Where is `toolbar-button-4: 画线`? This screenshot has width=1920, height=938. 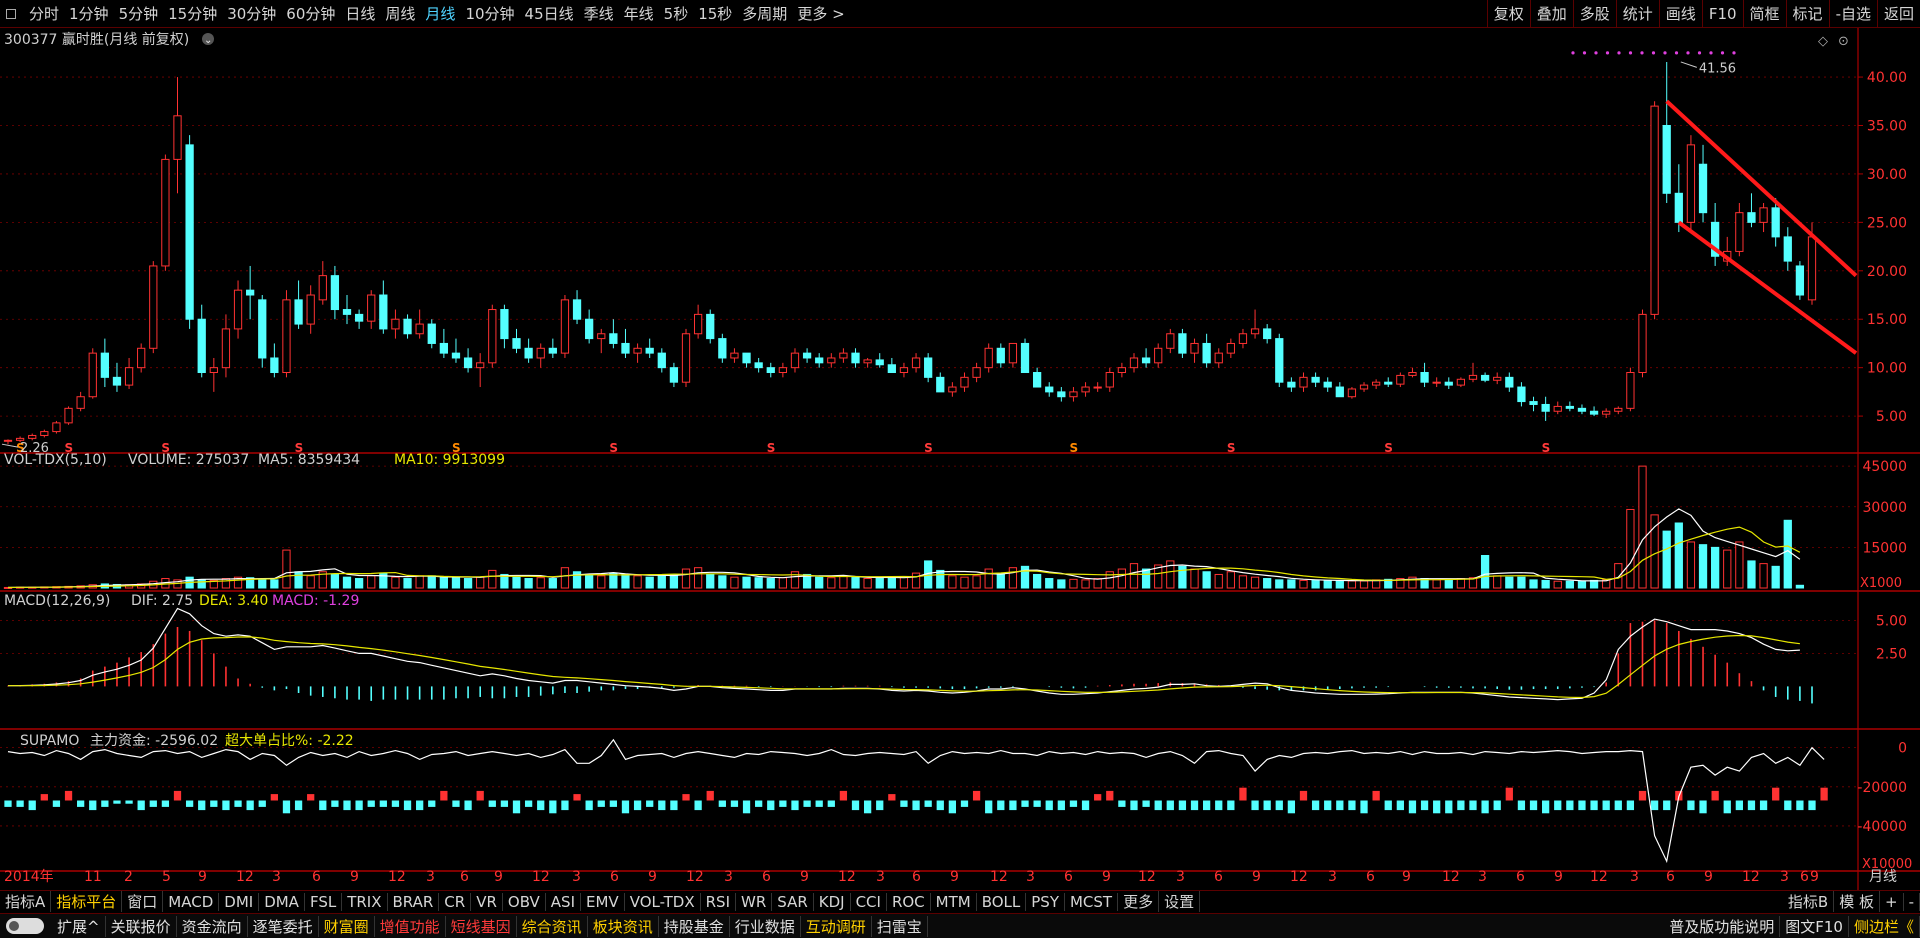
toolbar-button-4: 画线 is located at coordinates (1680, 14).